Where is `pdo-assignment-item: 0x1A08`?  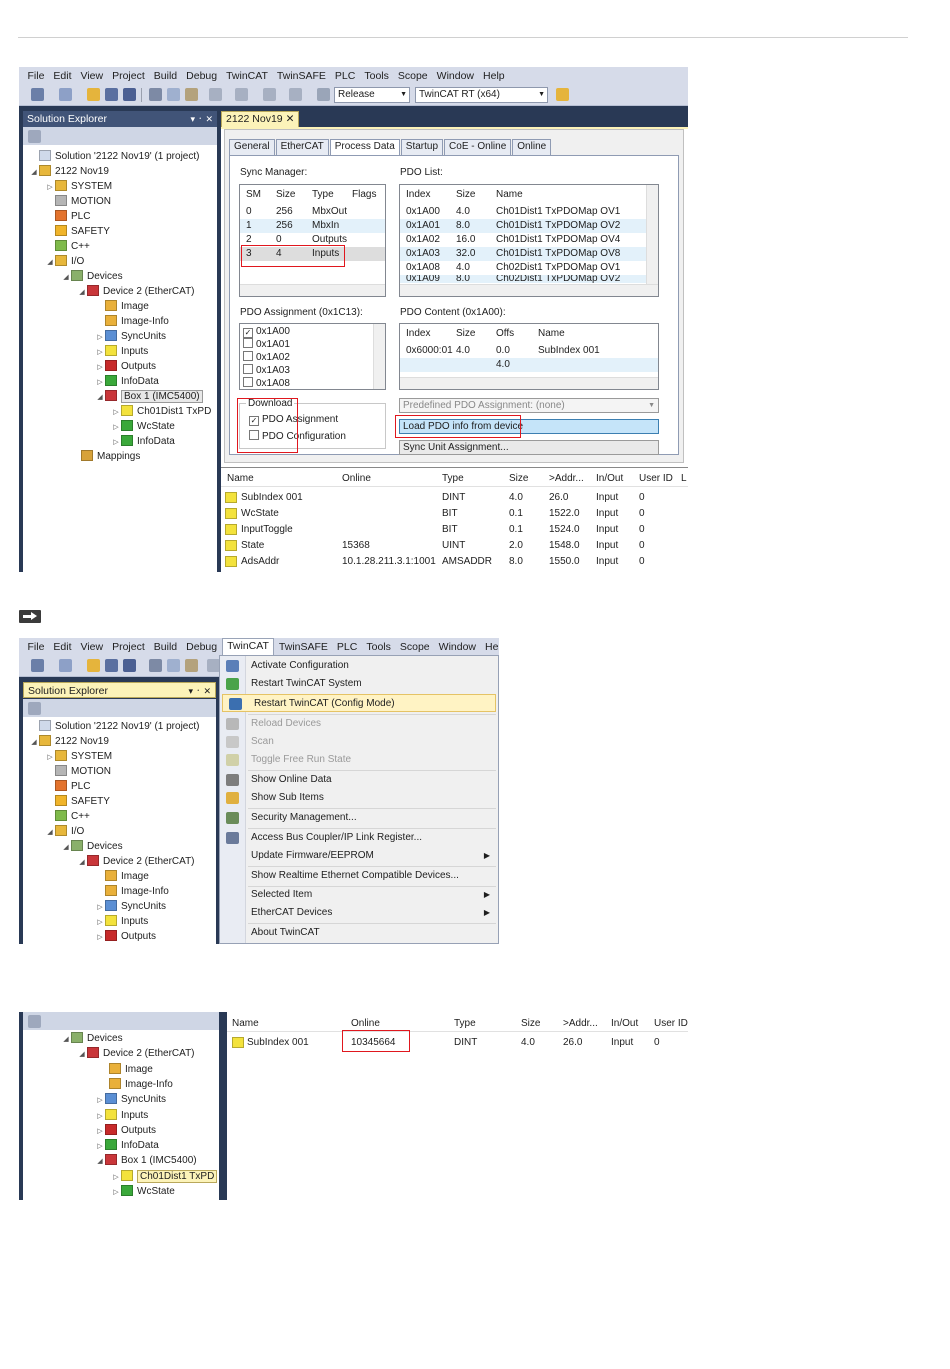
pdo-assignment-item: 0x1A08 is located at coordinates (266, 384).